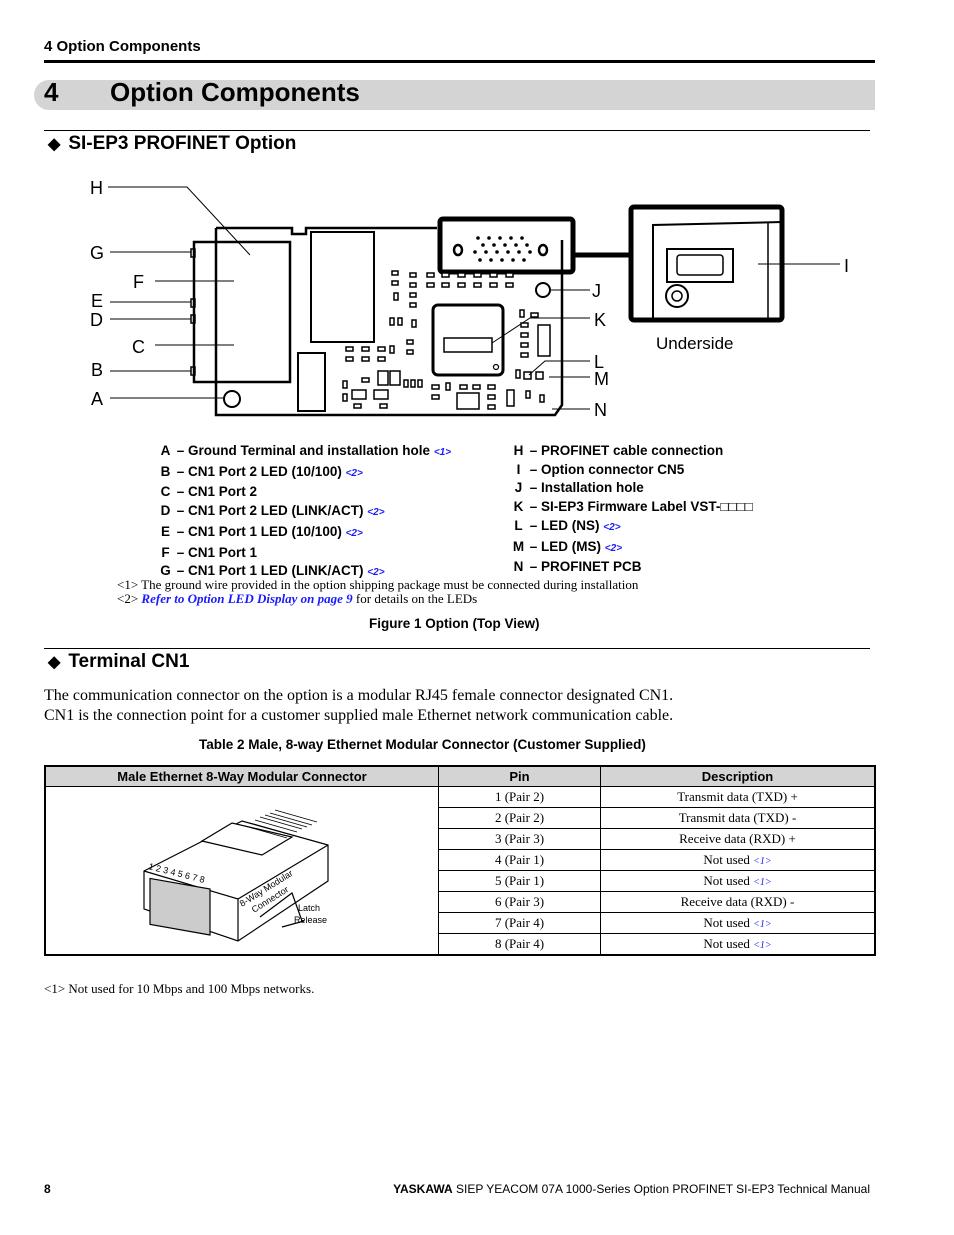 Image resolution: width=954 pixels, height=1235 pixels. I want to click on legend-text: – CN1 Port 2 LED (10/100), so click(259, 471).